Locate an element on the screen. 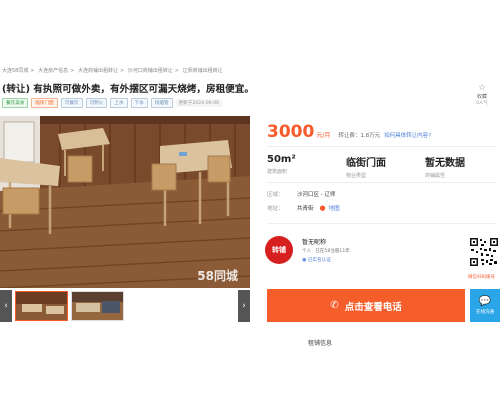 The image size is (500, 412). thumbnail-strip: ‹ › is located at coordinates (125, 306).